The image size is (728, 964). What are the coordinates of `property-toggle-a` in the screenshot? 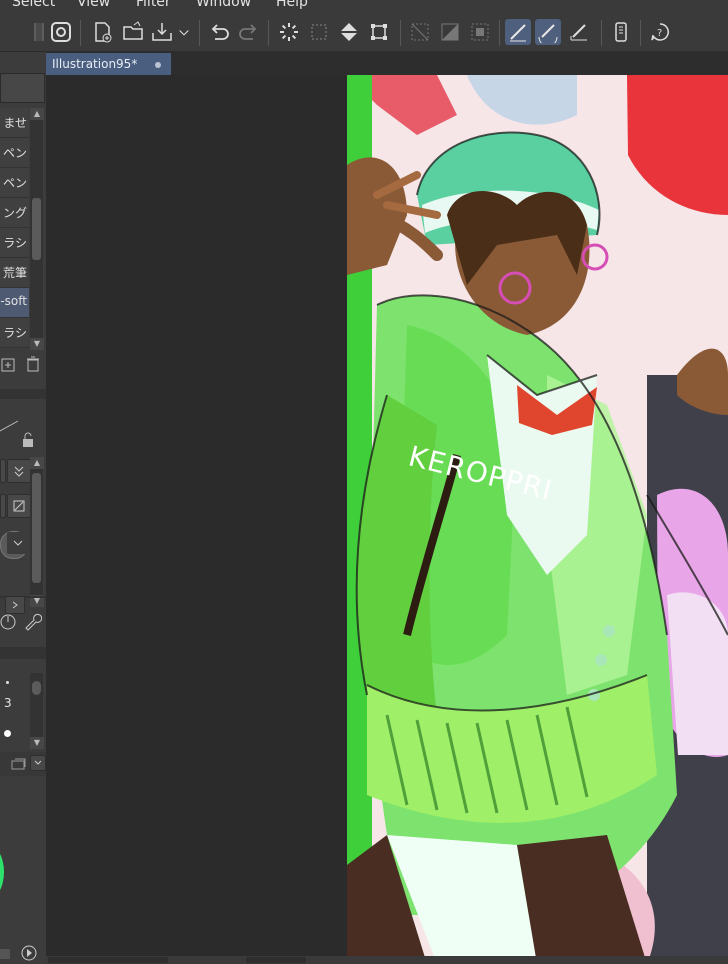 It's located at (3, 471).